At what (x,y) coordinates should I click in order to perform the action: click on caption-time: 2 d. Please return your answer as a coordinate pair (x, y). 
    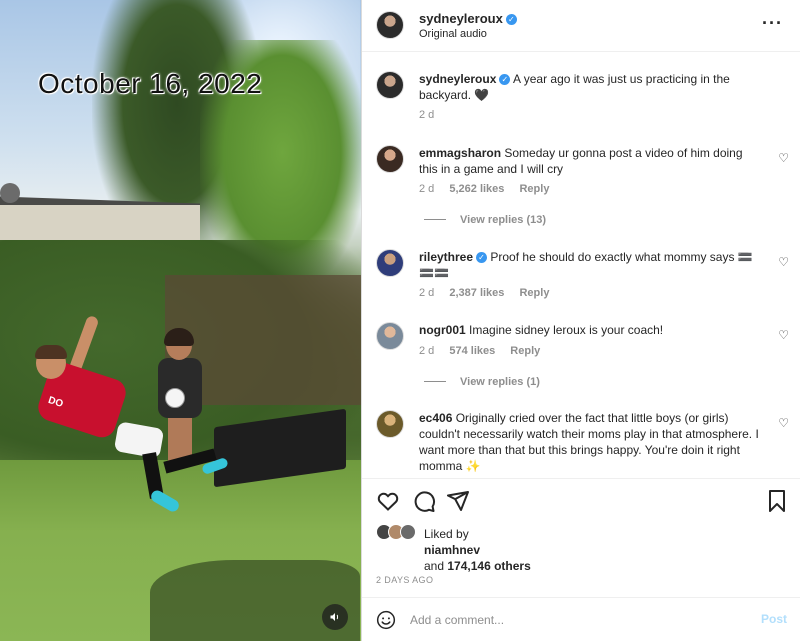
    Looking at the image, I should click on (427, 115).